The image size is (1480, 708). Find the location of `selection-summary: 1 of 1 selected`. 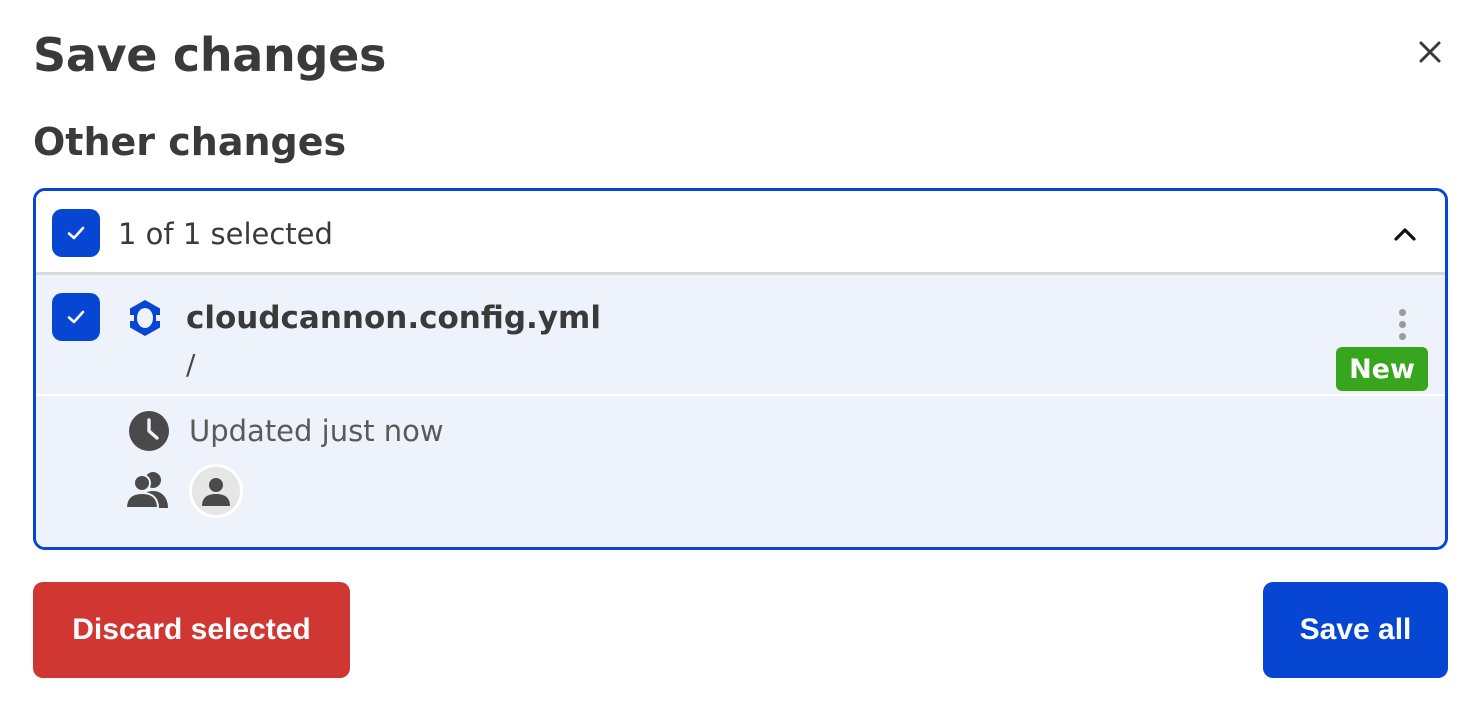

selection-summary: 1 of 1 selected is located at coordinates (225, 234).